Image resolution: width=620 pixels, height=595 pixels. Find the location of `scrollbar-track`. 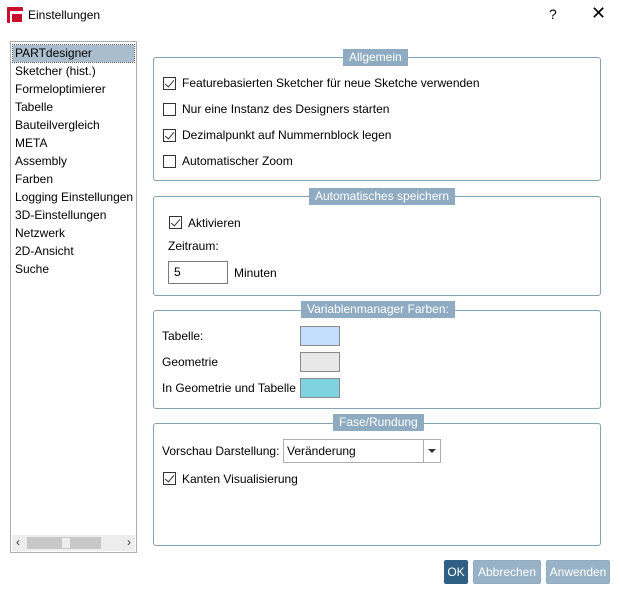

scrollbar-track is located at coordinates (64, 543).